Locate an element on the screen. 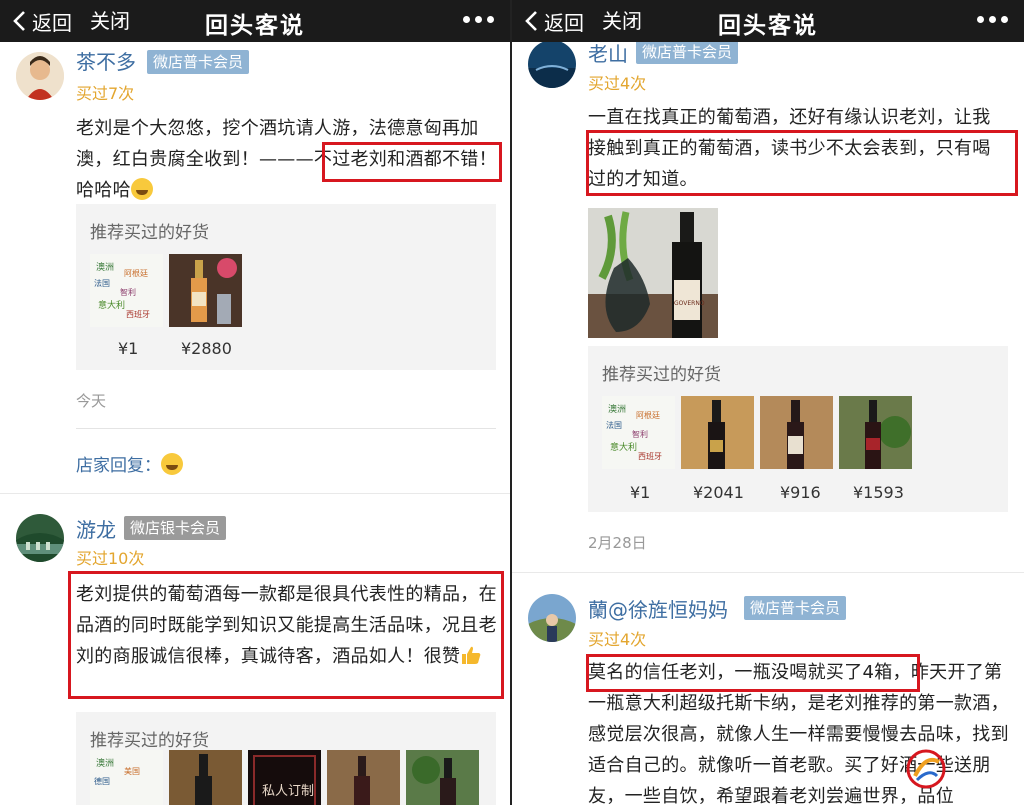  bottle-label-text: GOVERNO is located at coordinates (689, 303).